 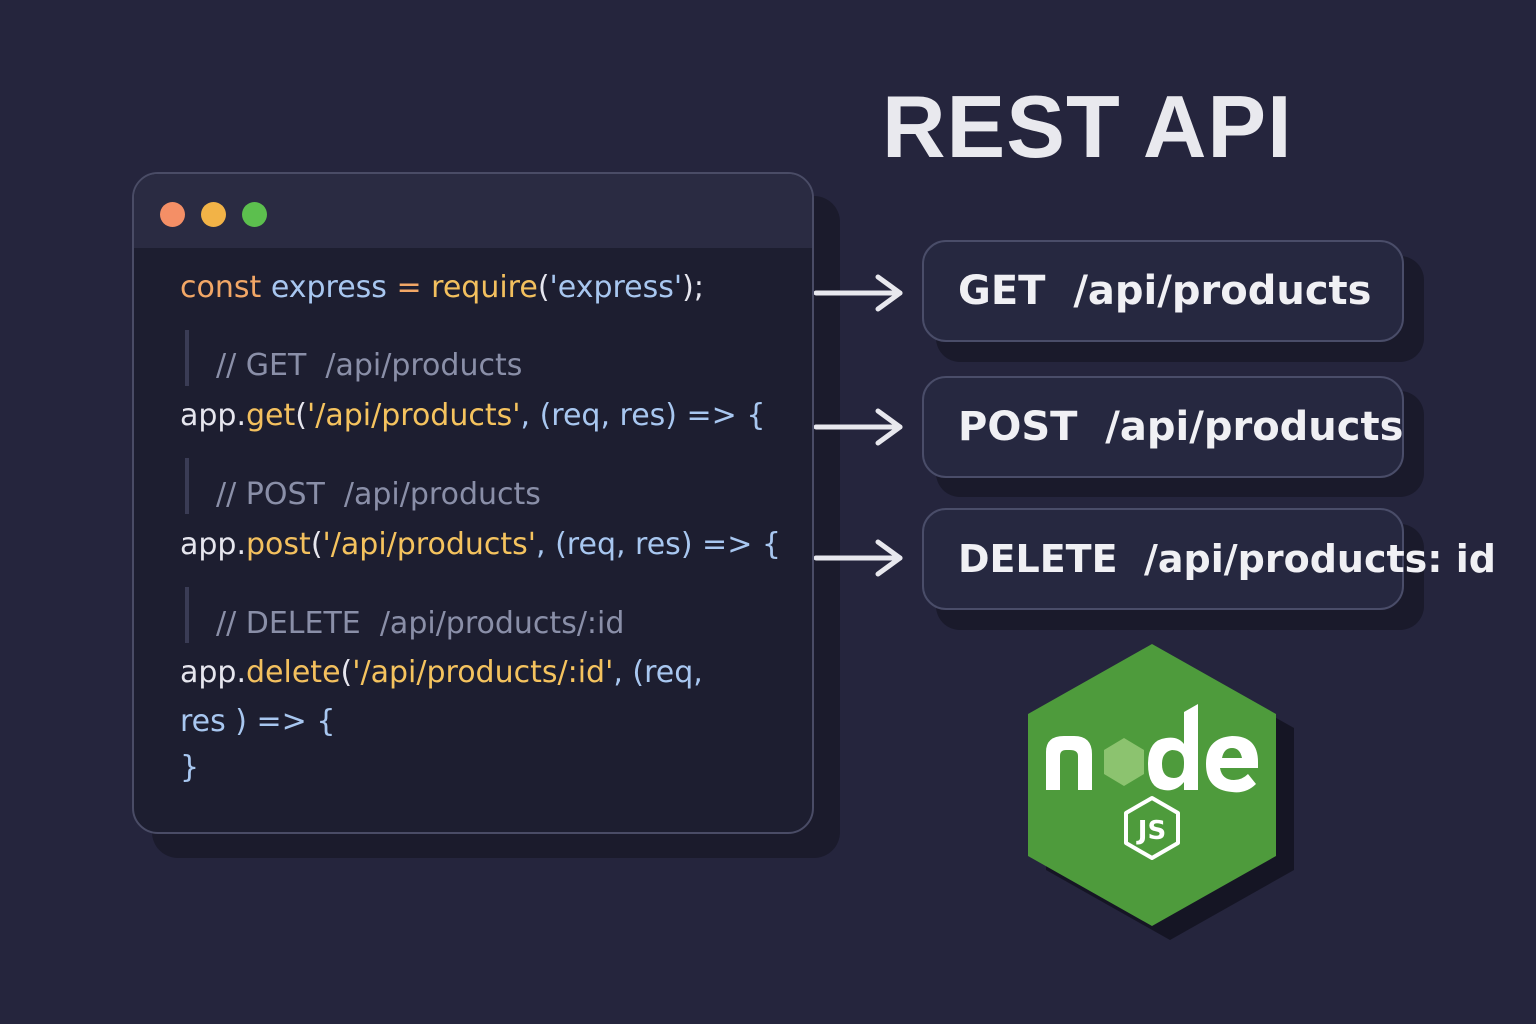 I want to click on code-function: require, so click(x=484, y=287).